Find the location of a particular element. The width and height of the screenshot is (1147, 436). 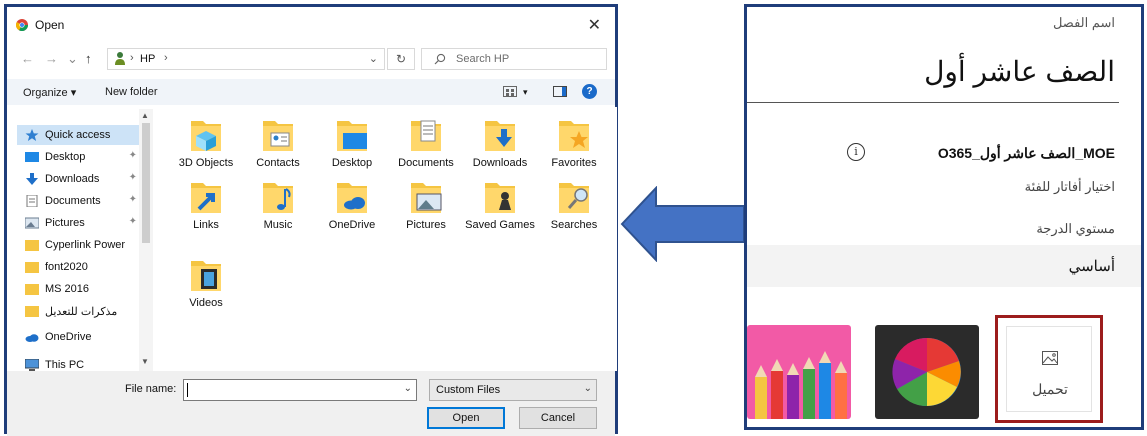

sidebar-item-folder: Cyperlink Power is located at coordinates (79, 245).